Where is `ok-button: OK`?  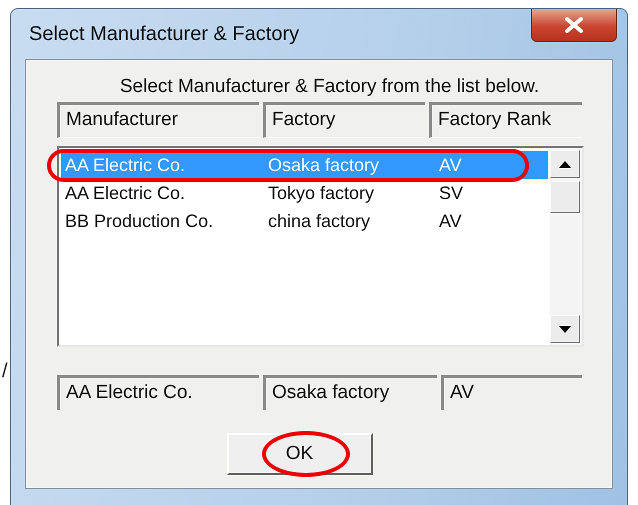
ok-button: OK is located at coordinates (299, 454).